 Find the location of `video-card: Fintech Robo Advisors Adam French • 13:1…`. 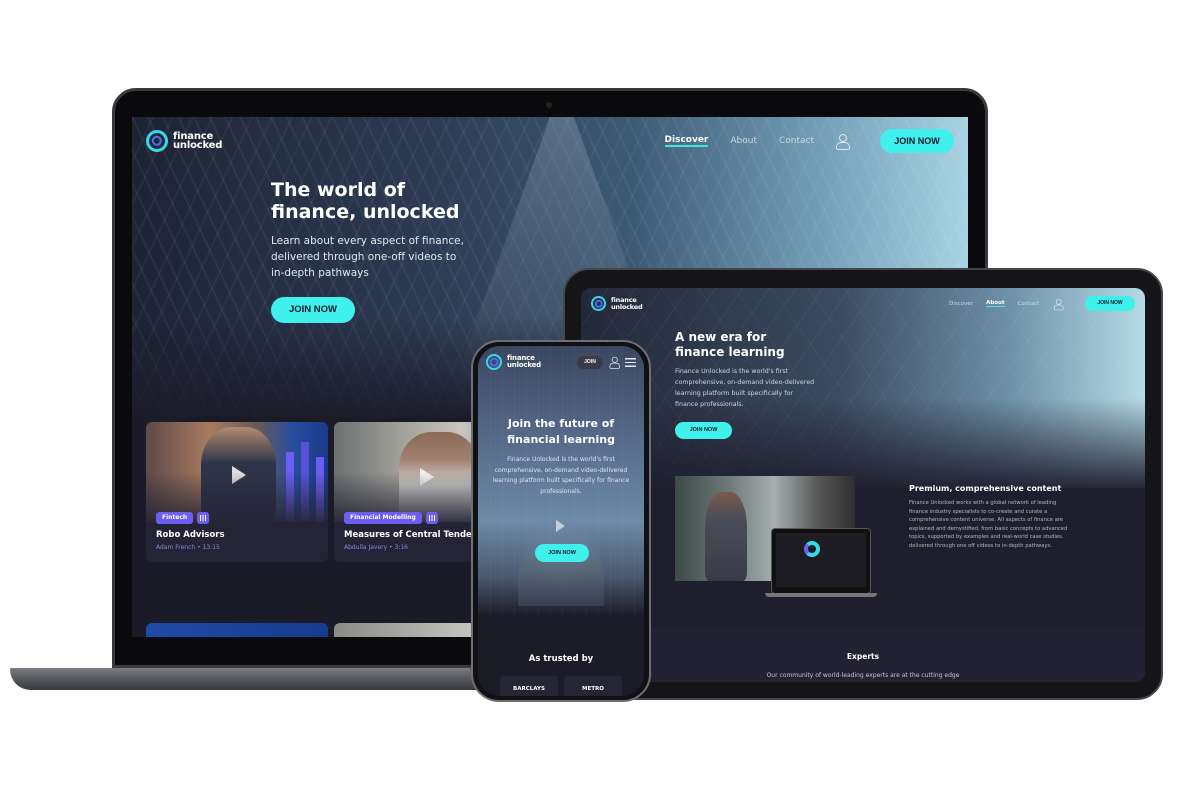

video-card: Fintech Robo Advisors Adam French • 13:1… is located at coordinates (237, 492).